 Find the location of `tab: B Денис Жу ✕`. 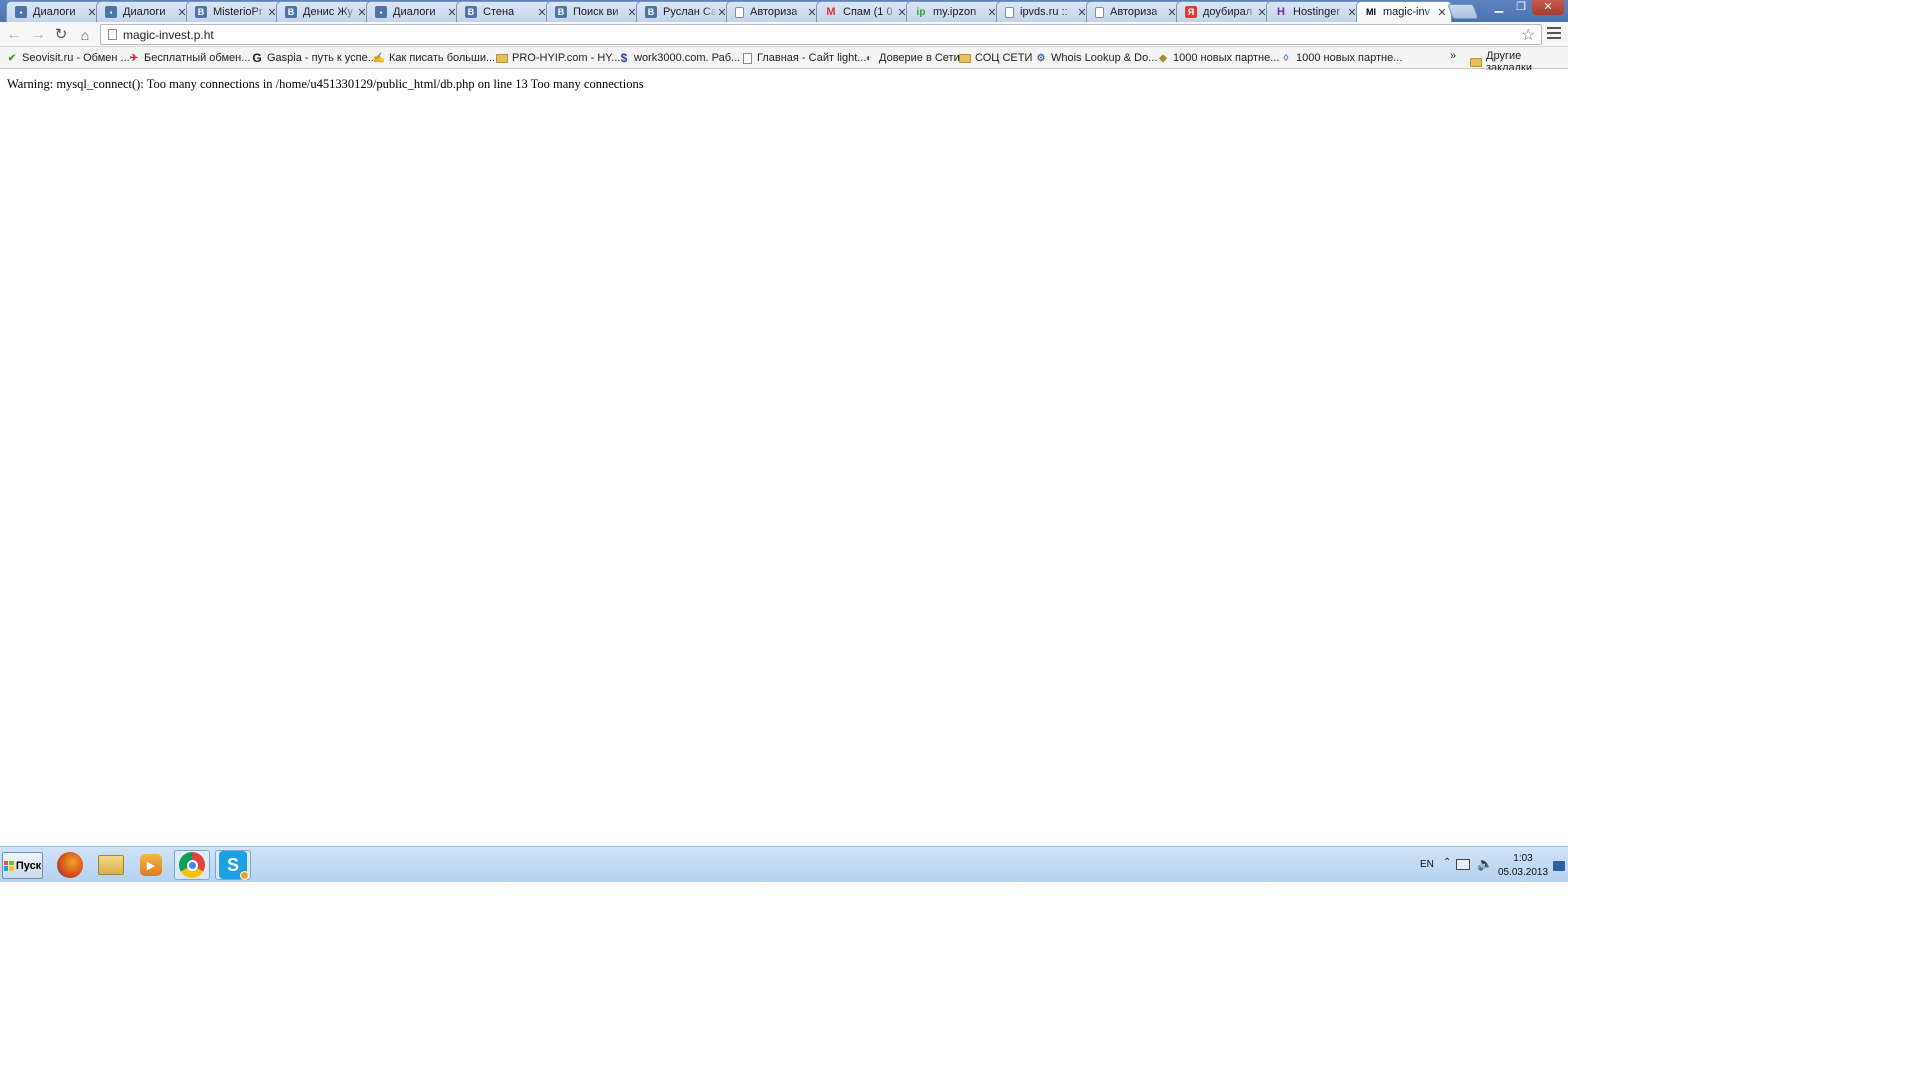

tab: B Денис Жу ✕ is located at coordinates (324, 11).